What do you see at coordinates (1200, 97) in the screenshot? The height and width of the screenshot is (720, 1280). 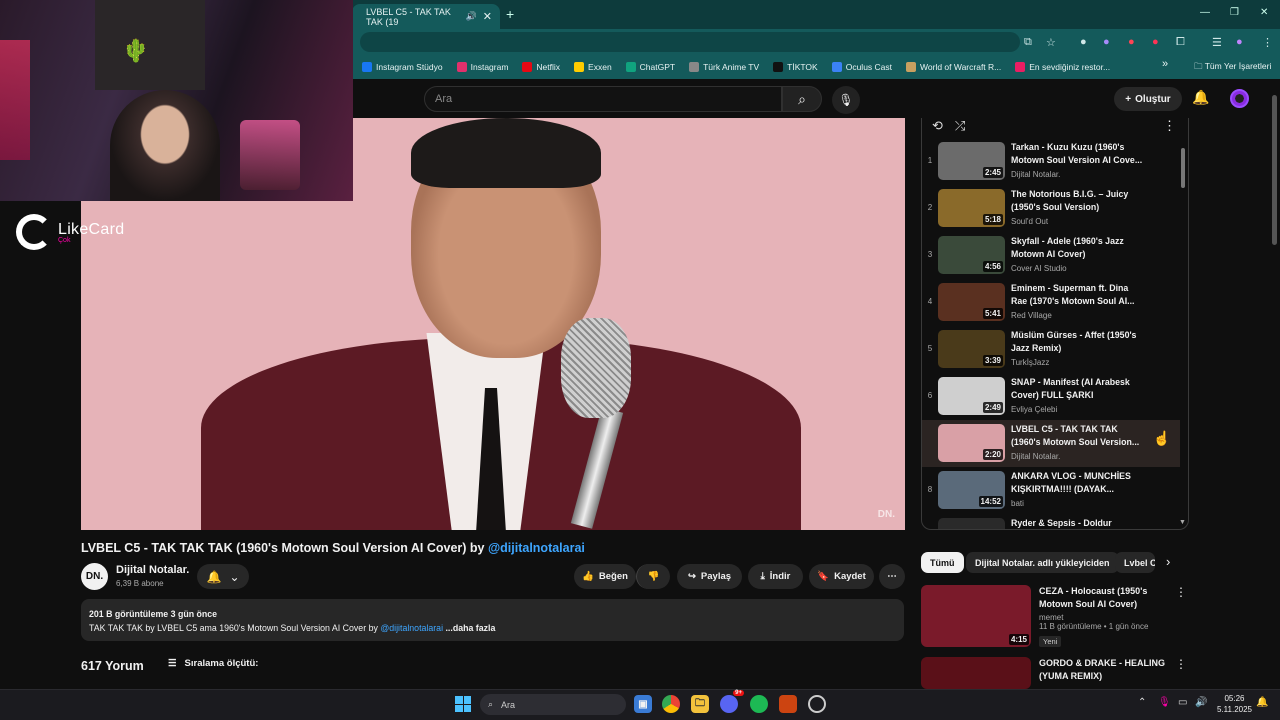 I see `notifications-bell-icon: 🔔` at bounding box center [1200, 97].